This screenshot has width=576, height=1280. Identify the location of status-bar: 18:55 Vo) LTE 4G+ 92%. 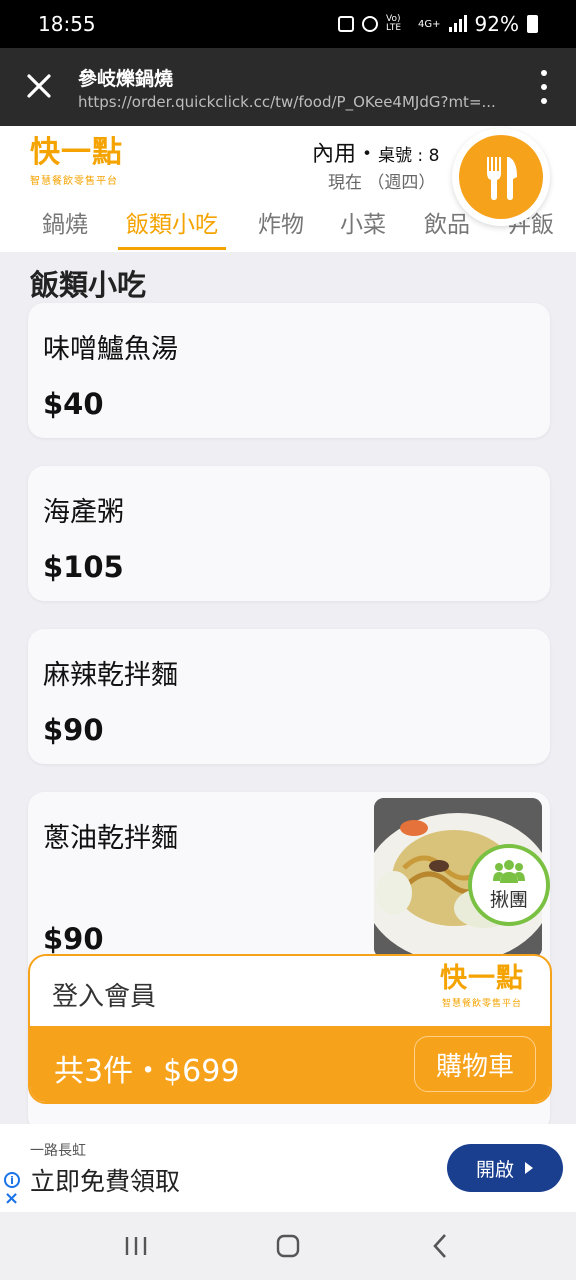
(288, 24).